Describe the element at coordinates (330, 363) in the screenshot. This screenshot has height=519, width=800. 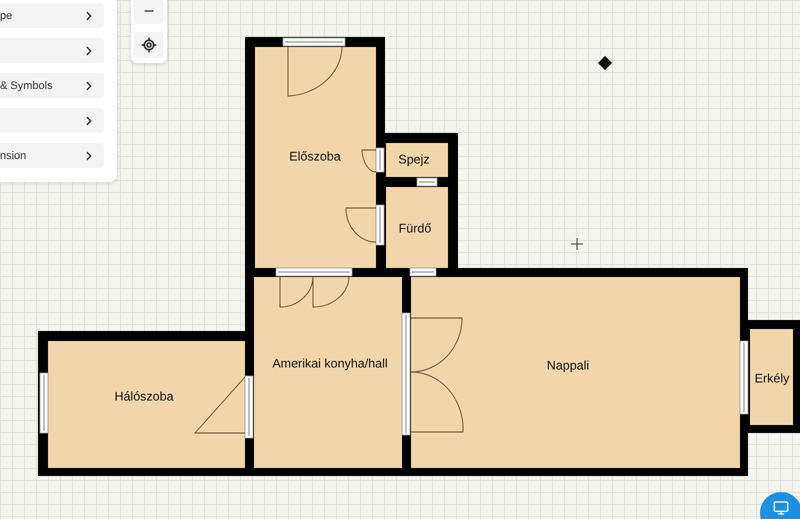
I see `room-label: Amerikai konyha/hall` at that location.